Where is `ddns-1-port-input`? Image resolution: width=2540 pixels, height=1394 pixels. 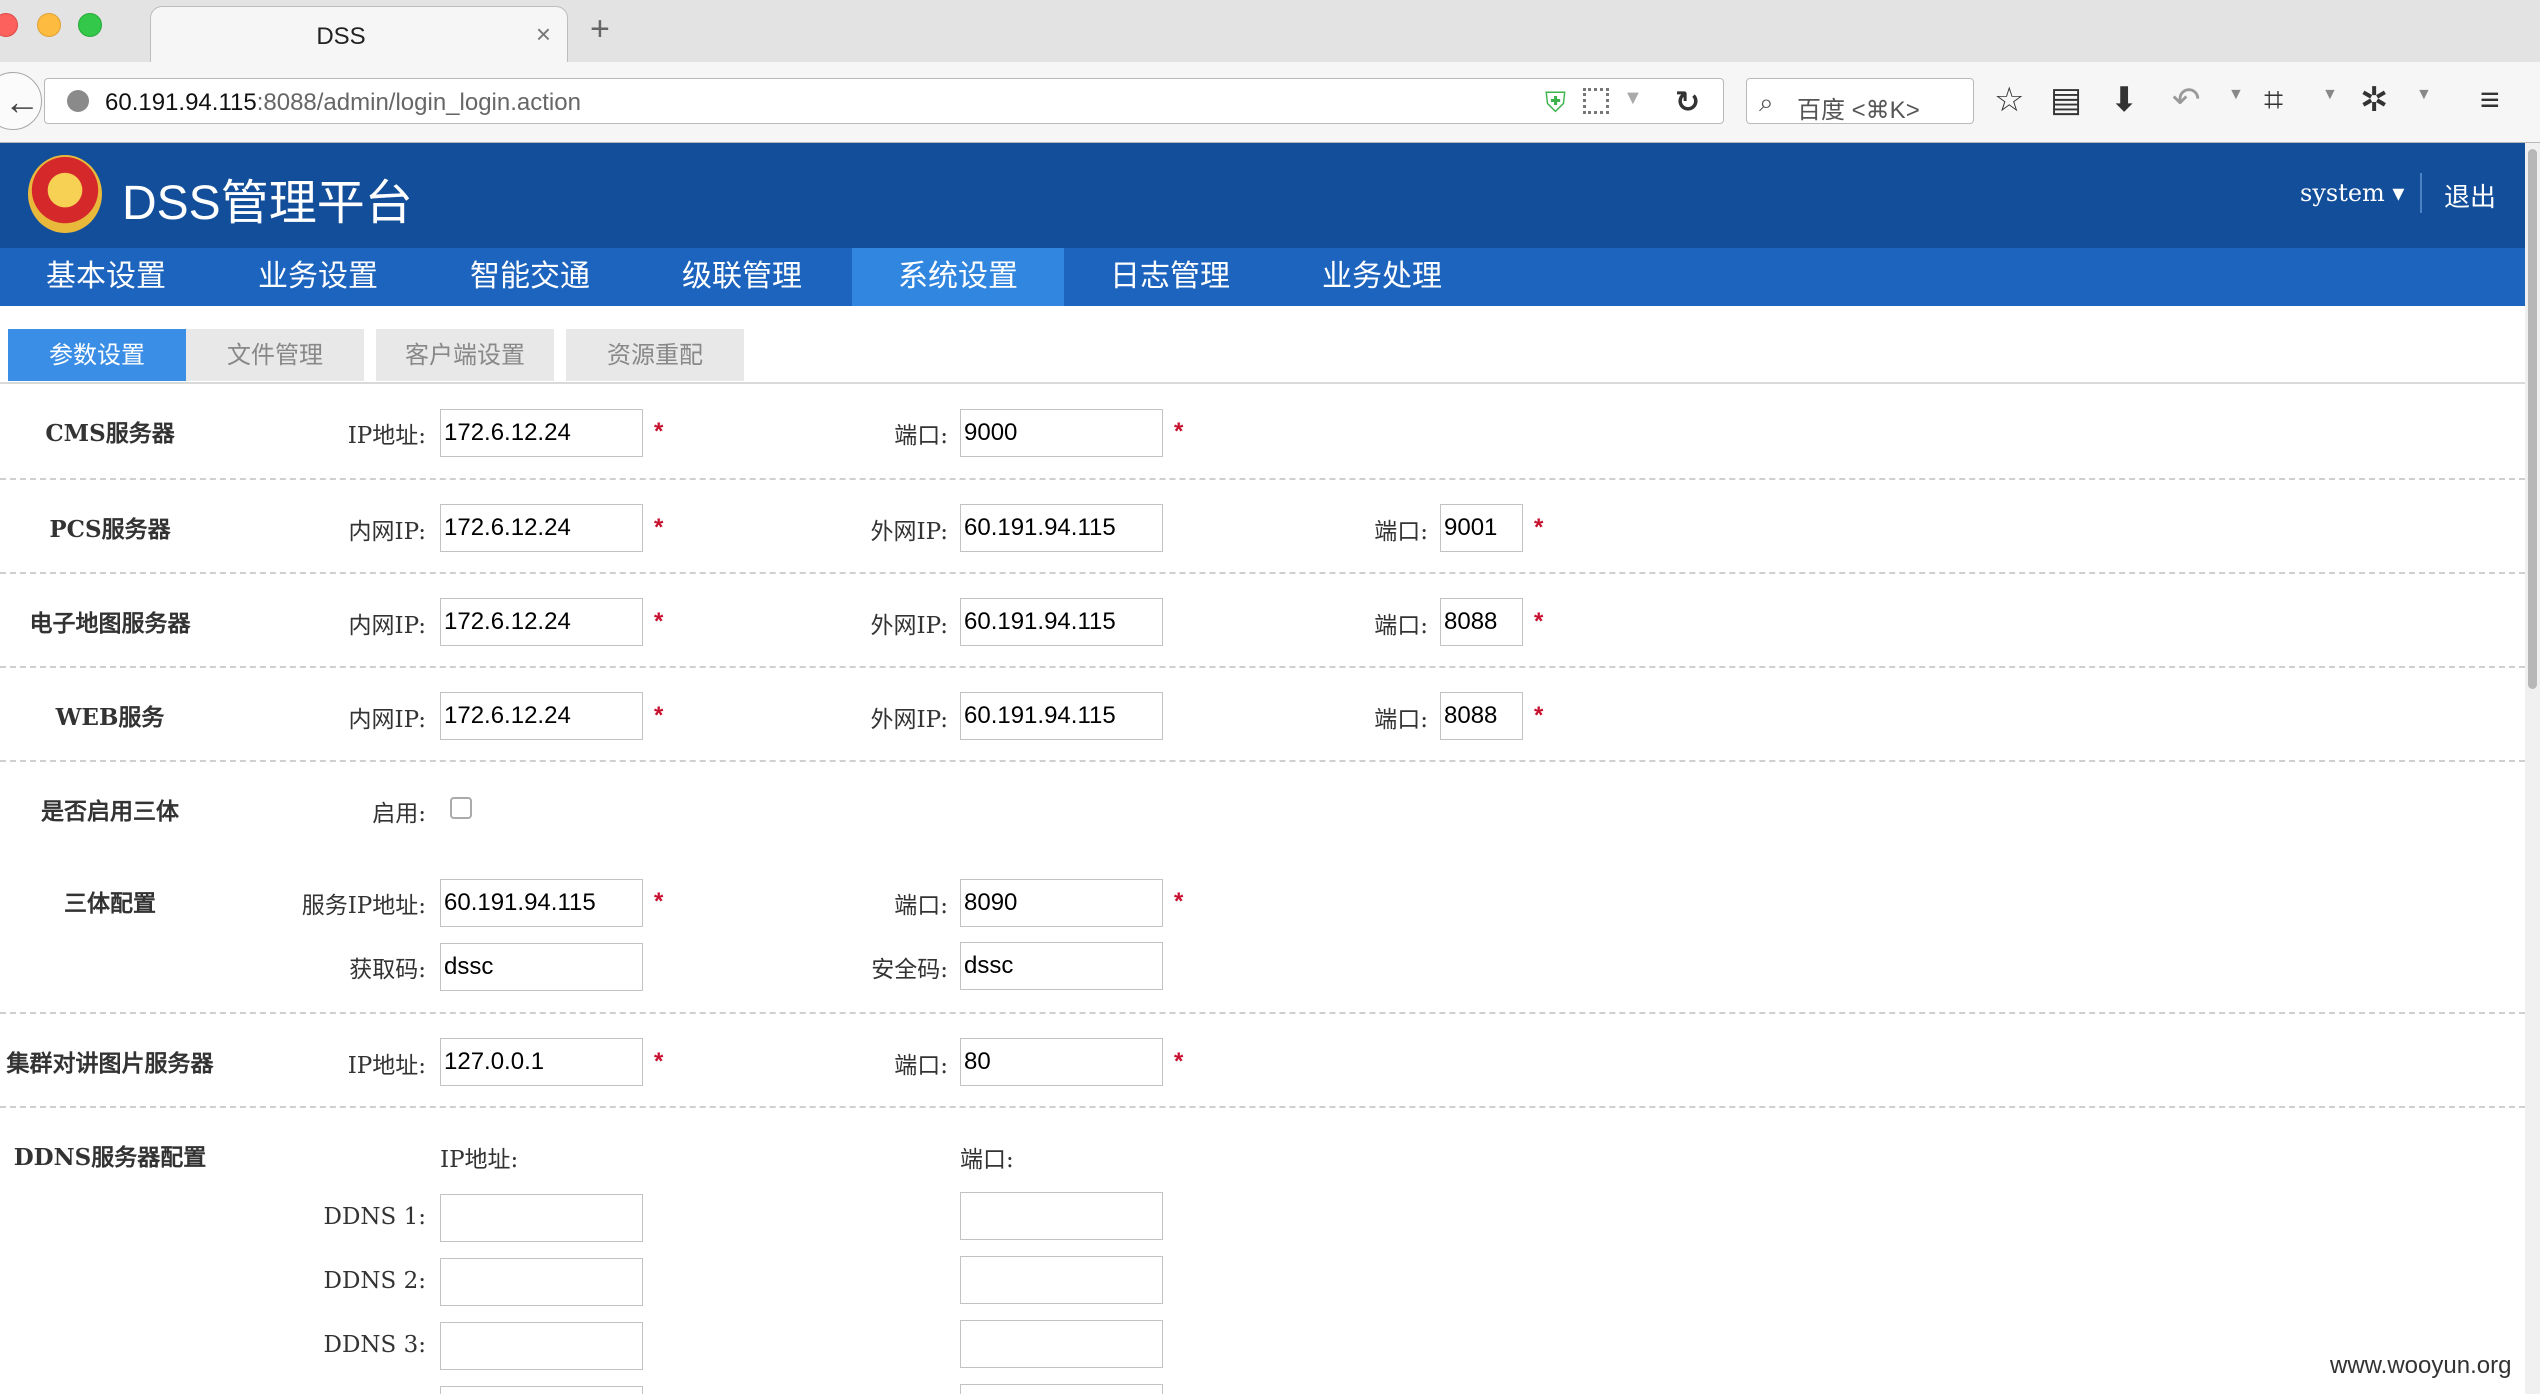 ddns-1-port-input is located at coordinates (1061, 1216).